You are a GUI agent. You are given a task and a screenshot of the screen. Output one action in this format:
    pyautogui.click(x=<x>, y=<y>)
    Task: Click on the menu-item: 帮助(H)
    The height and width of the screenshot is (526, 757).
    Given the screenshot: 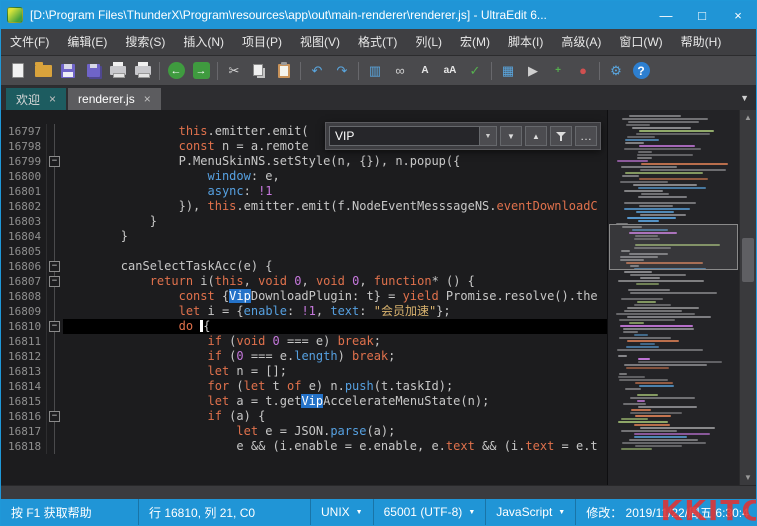 What is the action you would take?
    pyautogui.click(x=701, y=42)
    